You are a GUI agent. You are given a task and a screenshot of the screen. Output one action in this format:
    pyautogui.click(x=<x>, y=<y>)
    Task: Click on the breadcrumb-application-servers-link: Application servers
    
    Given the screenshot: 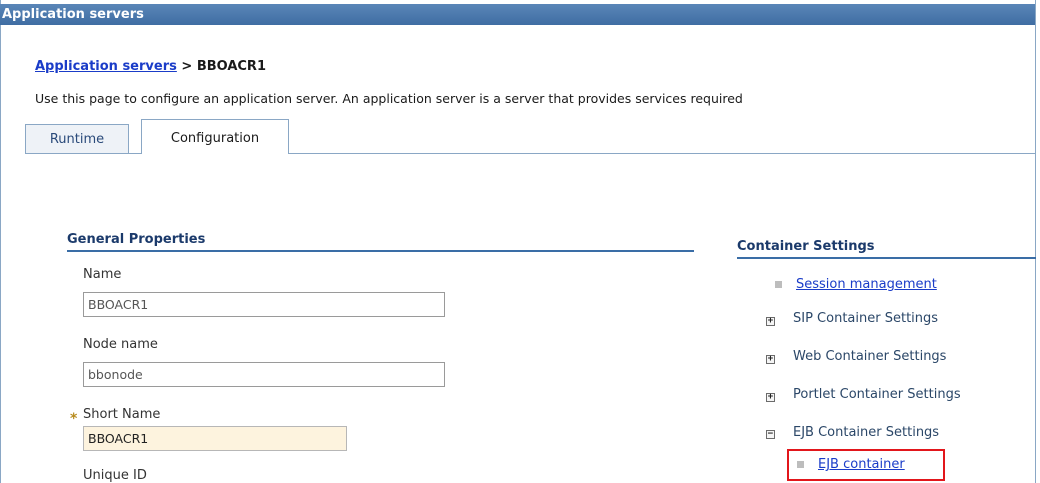 What is the action you would take?
    pyautogui.click(x=106, y=66)
    